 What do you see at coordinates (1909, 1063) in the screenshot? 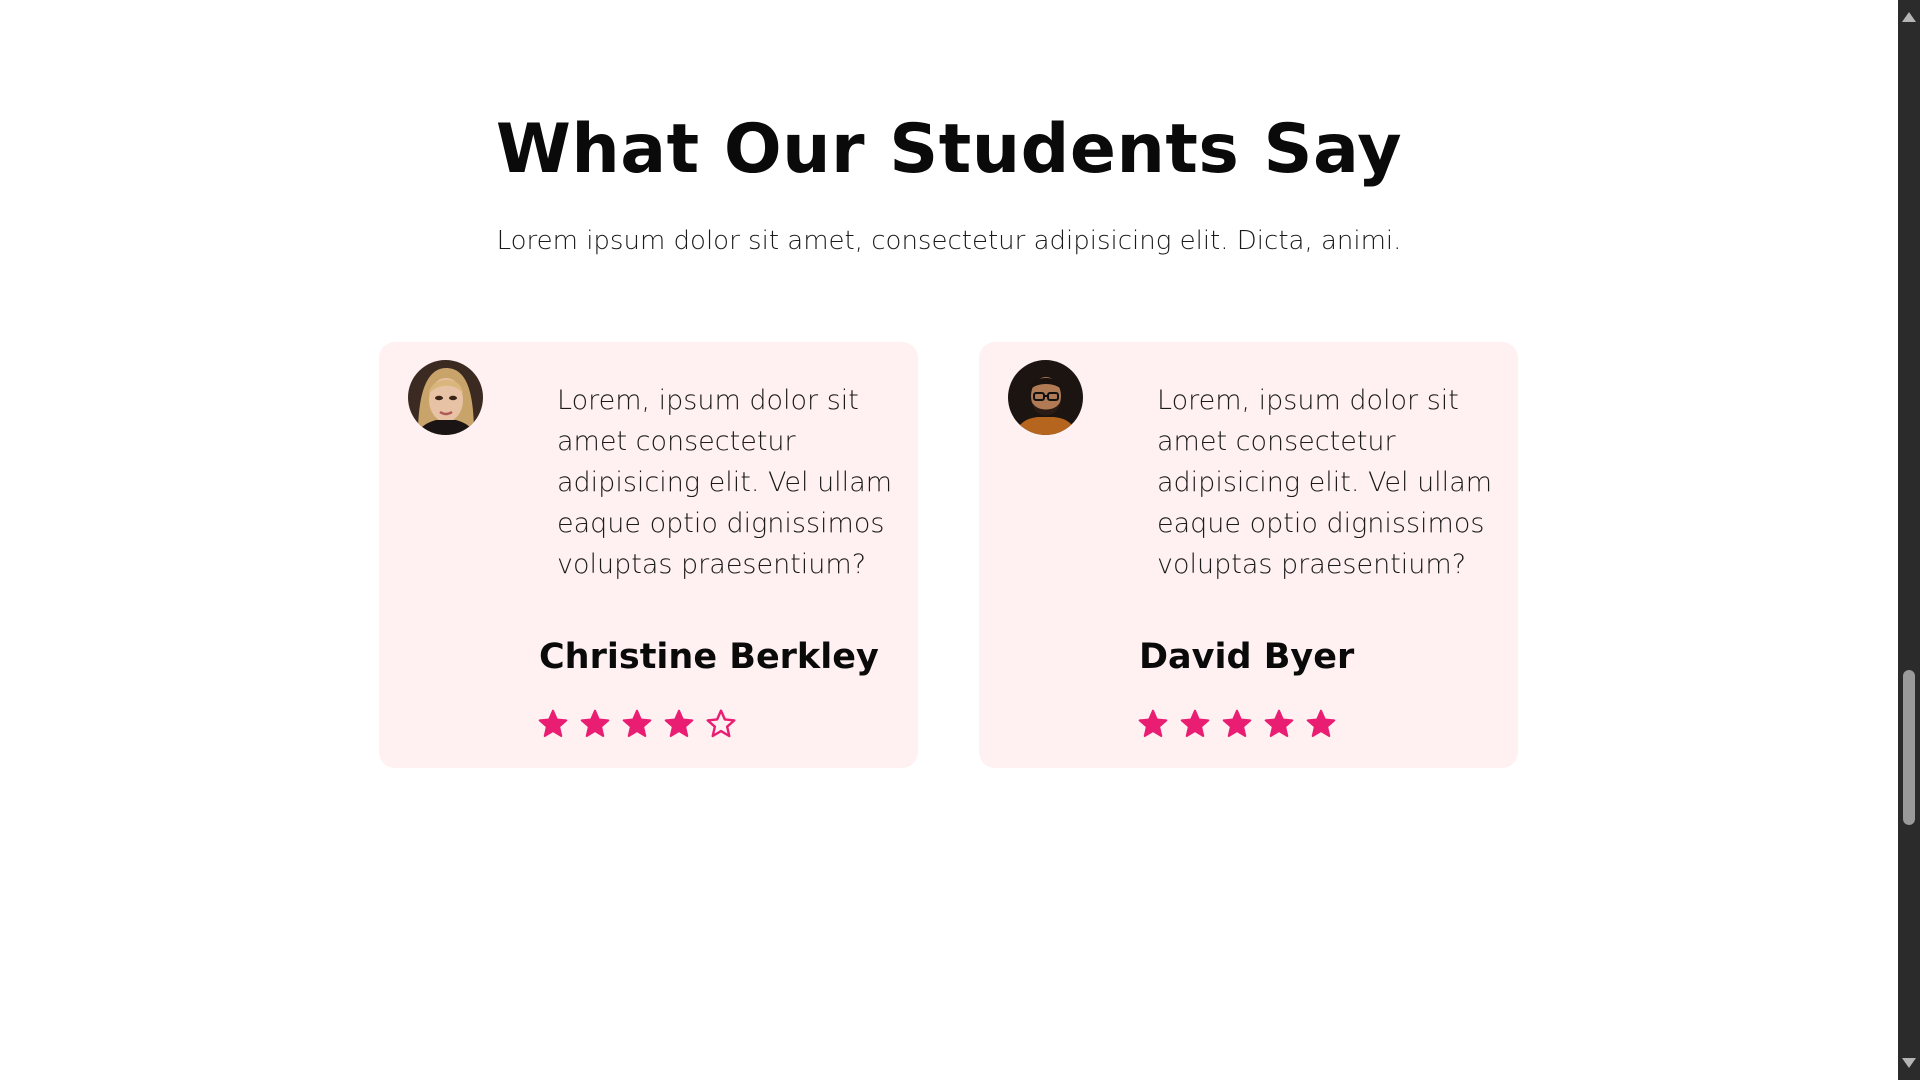
I see `scroll-down-arrow-icon` at bounding box center [1909, 1063].